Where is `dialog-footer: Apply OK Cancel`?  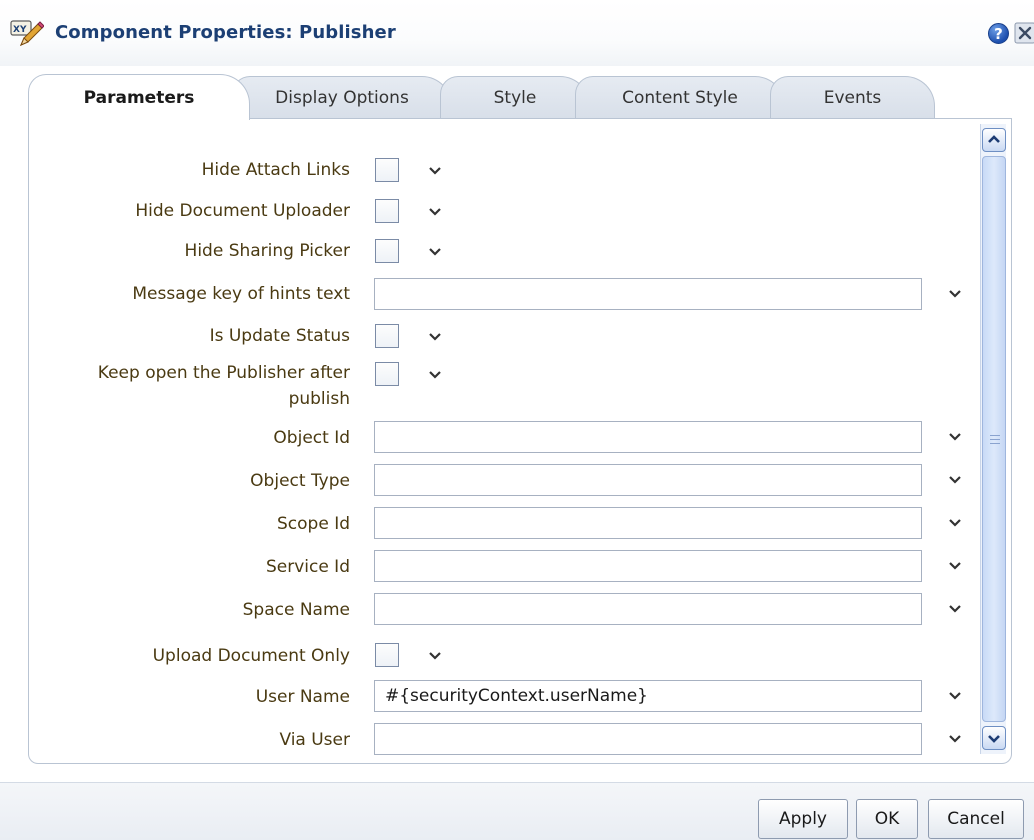 dialog-footer: Apply OK Cancel is located at coordinates (517, 811).